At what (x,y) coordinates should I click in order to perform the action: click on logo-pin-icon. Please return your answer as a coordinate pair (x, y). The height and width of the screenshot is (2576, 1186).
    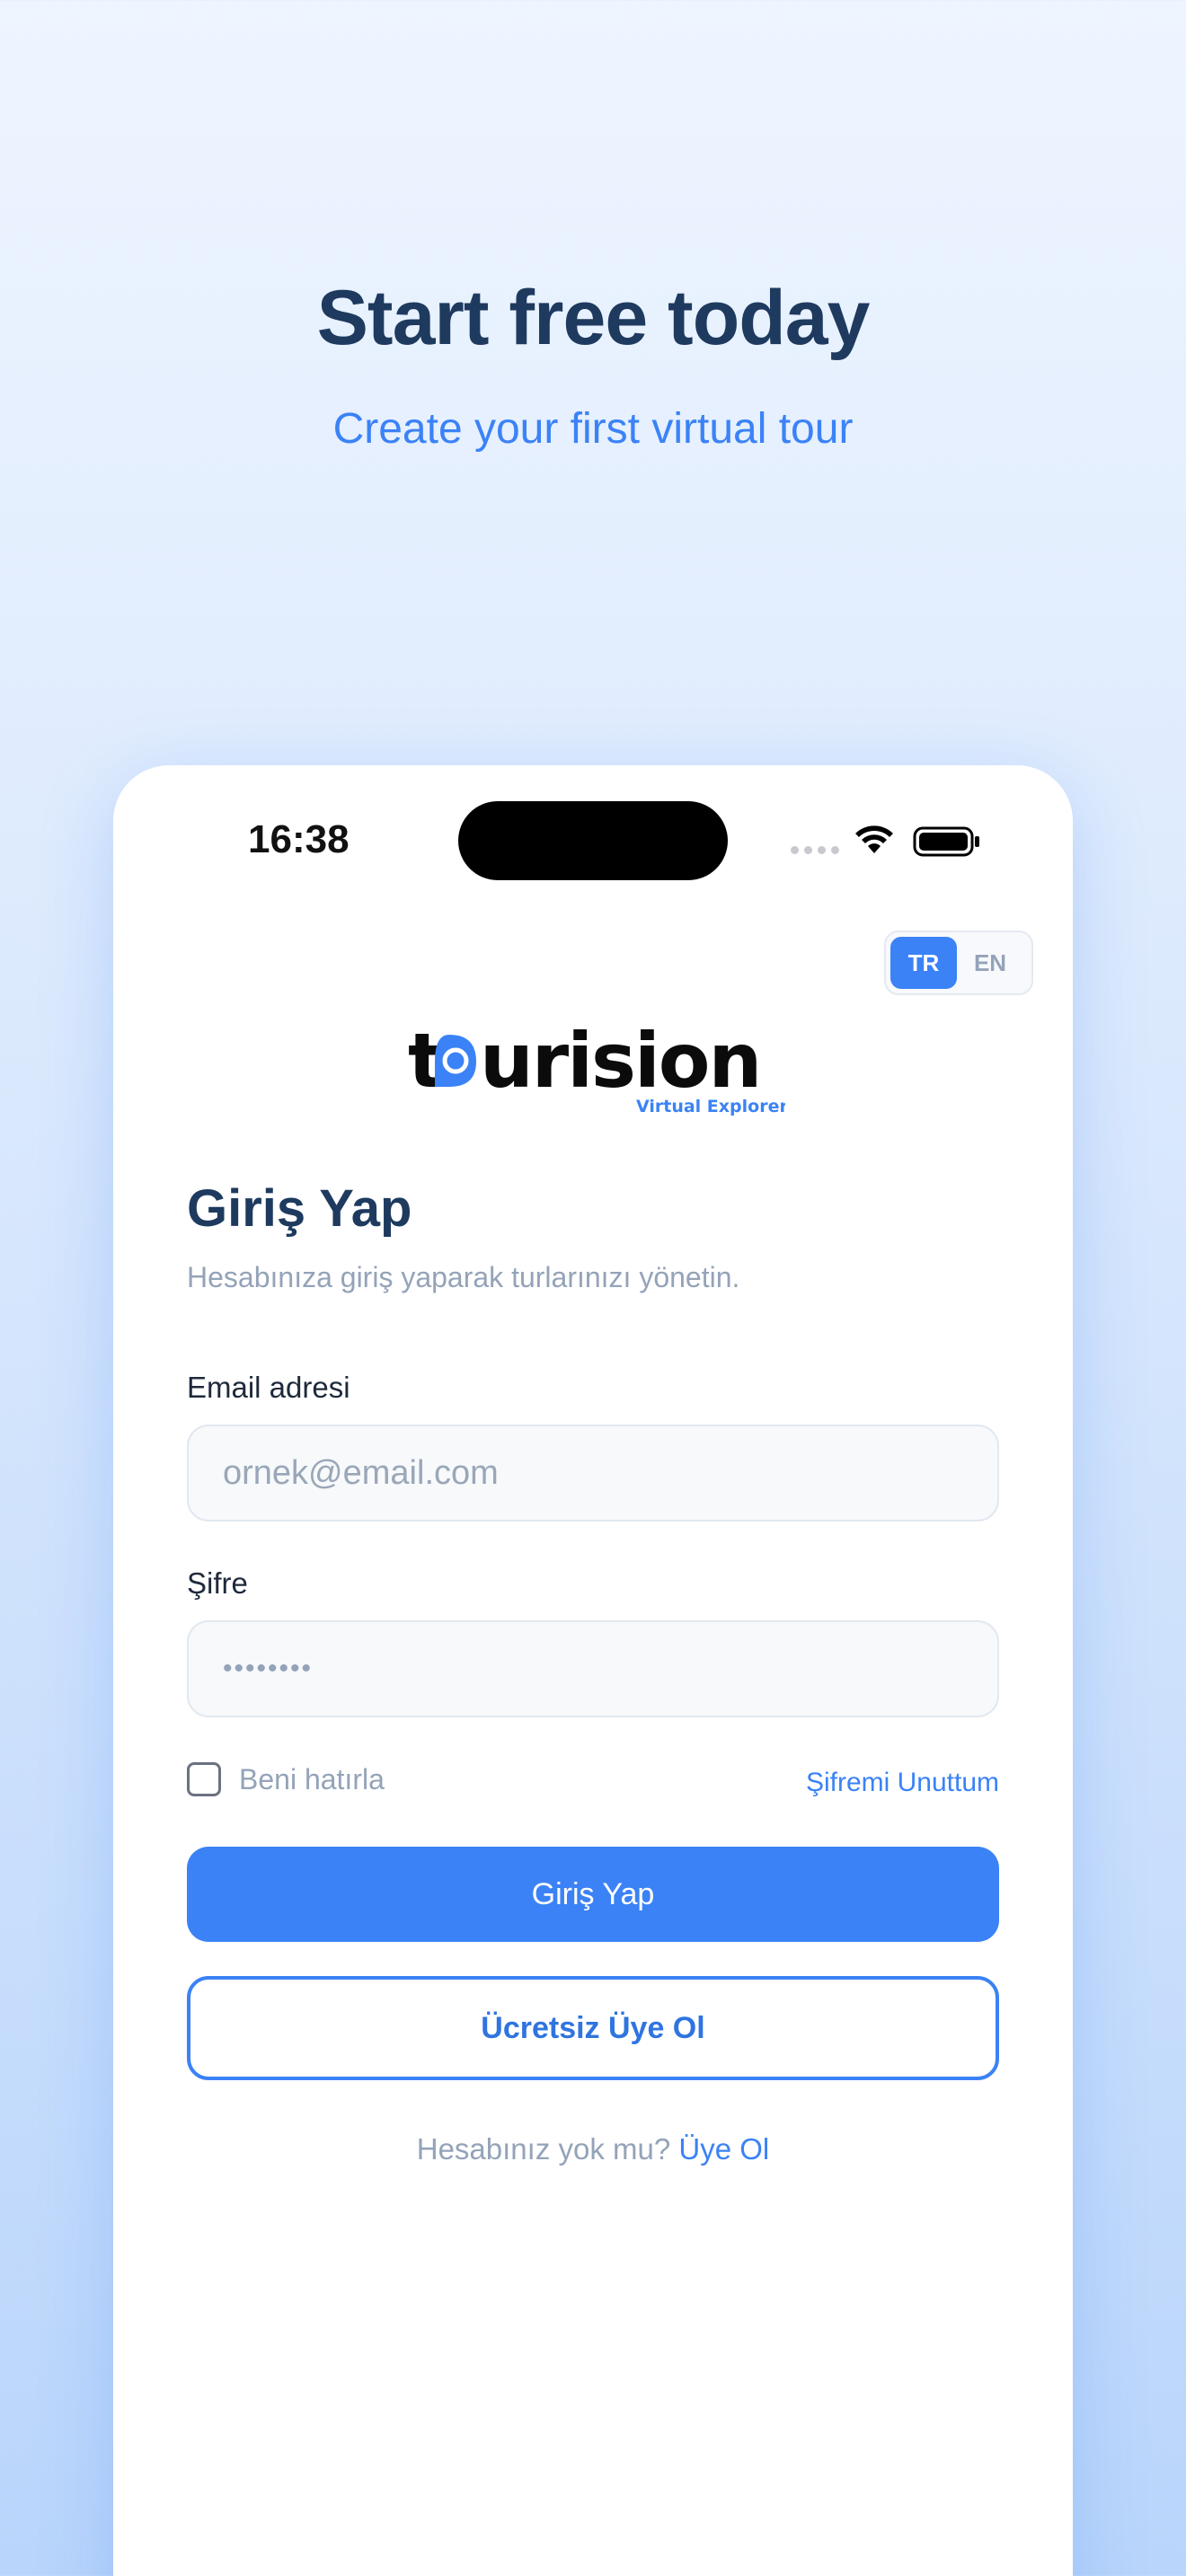
    Looking at the image, I should click on (455, 1061).